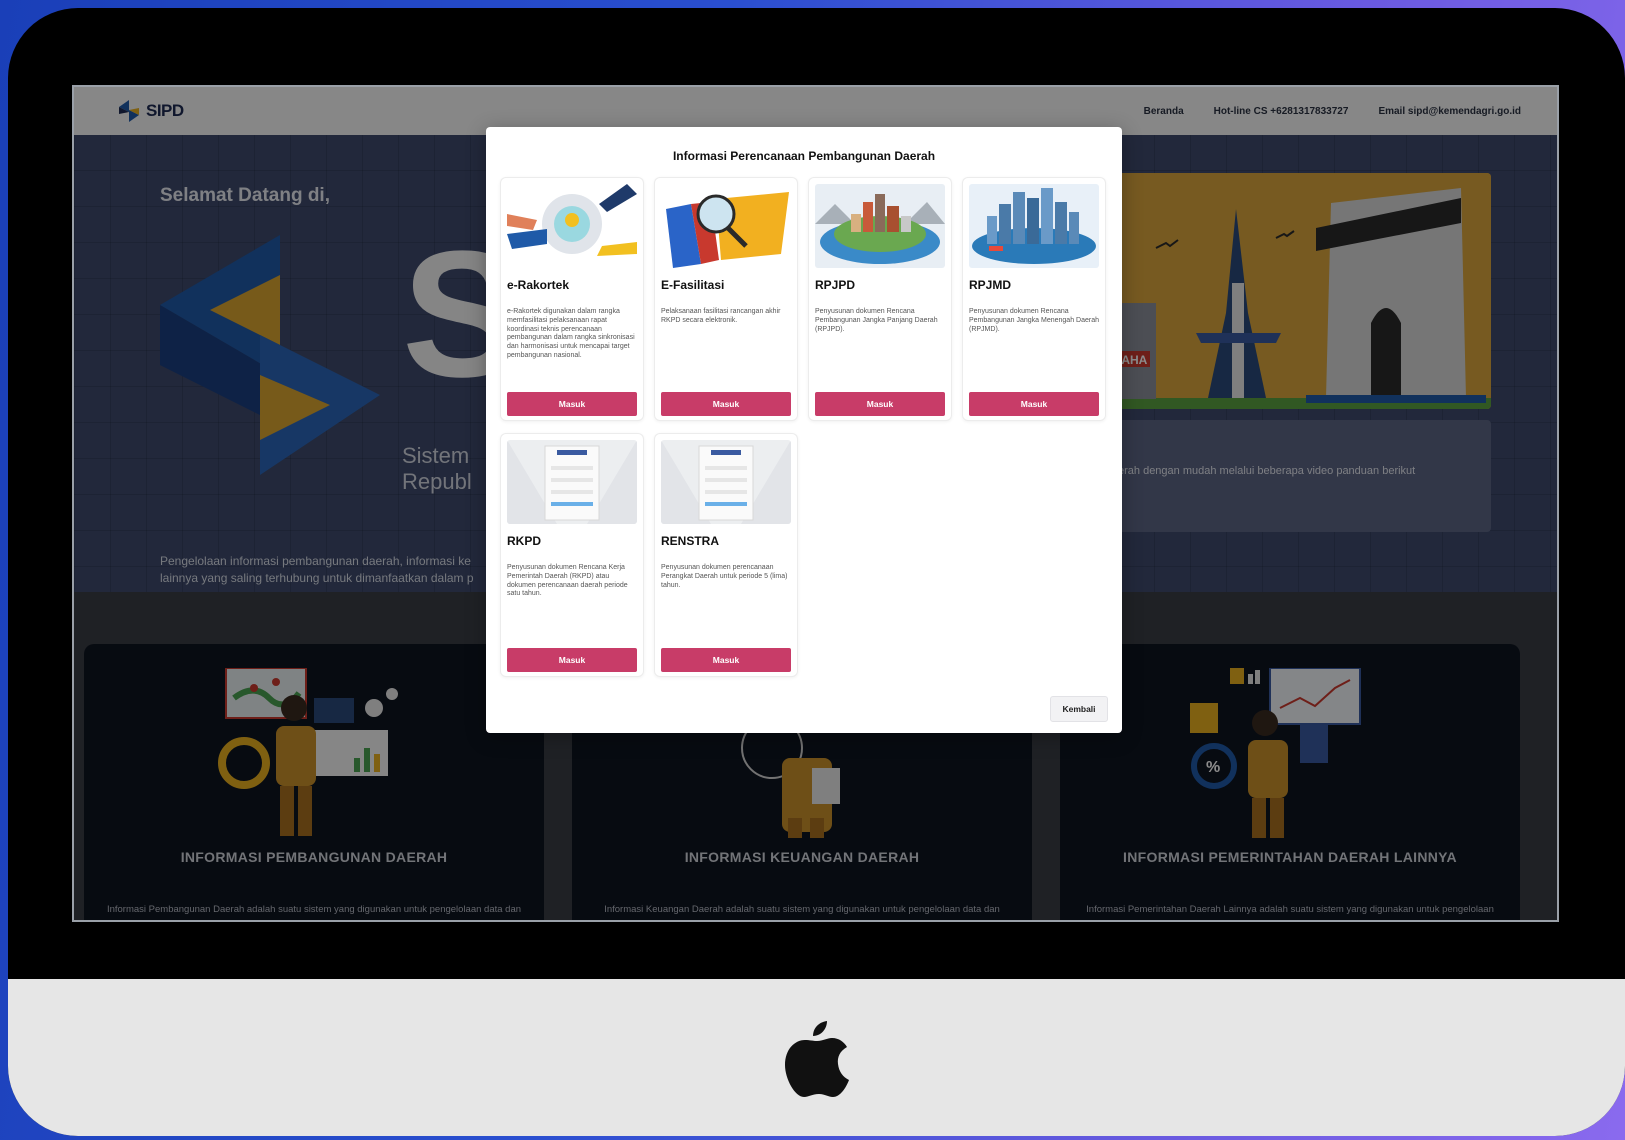 The width and height of the screenshot is (1625, 1140). What do you see at coordinates (572, 660) in the screenshot?
I see `masuk-button-rkpd: Masuk` at bounding box center [572, 660].